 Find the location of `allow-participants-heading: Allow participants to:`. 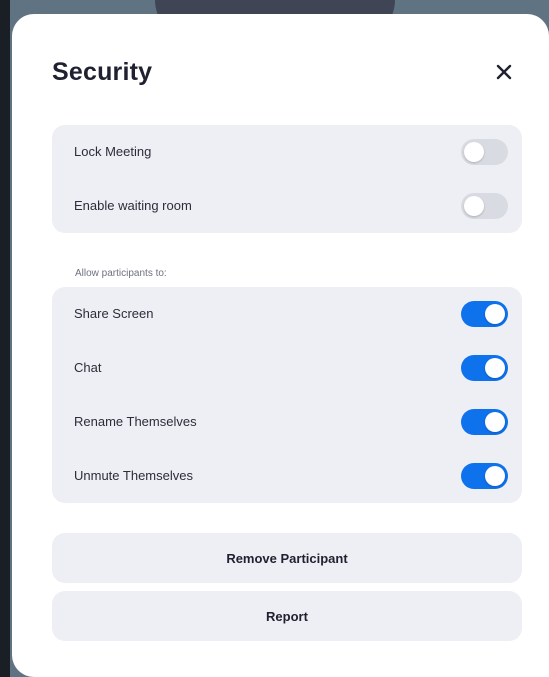

allow-participants-heading: Allow participants to: is located at coordinates (121, 273).